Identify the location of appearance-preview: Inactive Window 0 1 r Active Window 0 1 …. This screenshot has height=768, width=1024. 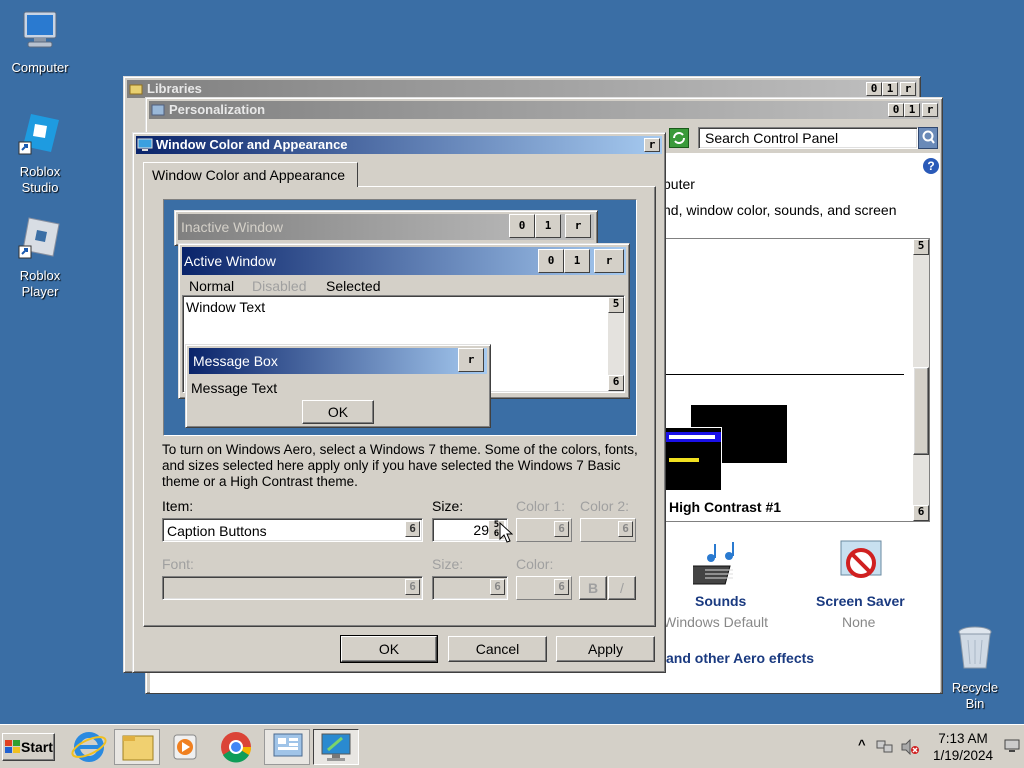
(400, 317).